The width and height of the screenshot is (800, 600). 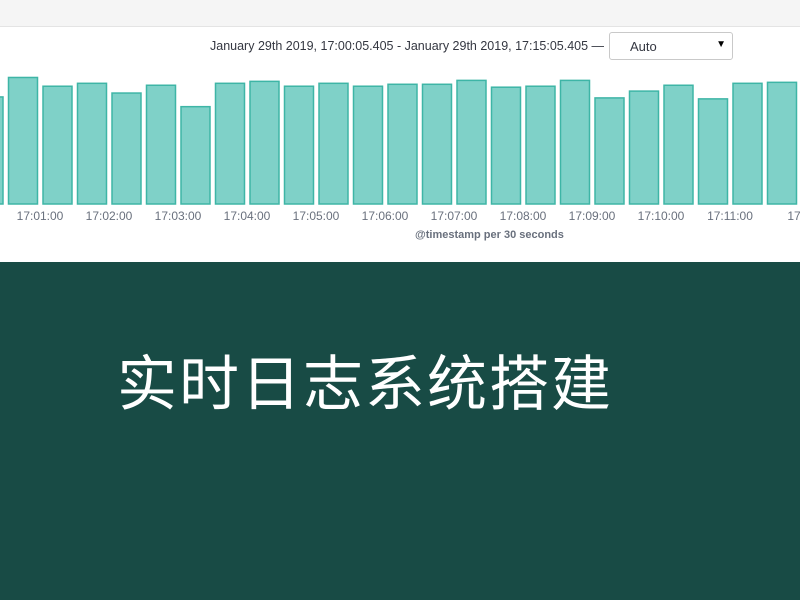 What do you see at coordinates (178, 216) in the screenshot?
I see `x-tick-label: 17:03:00` at bounding box center [178, 216].